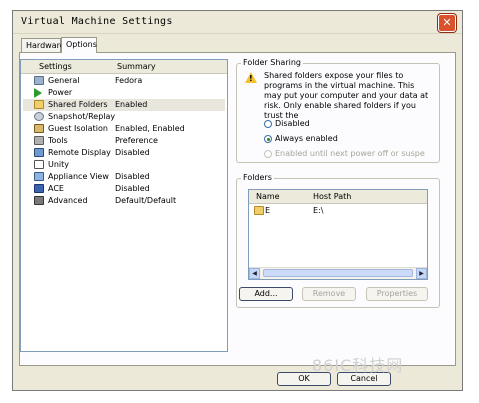 The width and height of the screenshot is (479, 403). What do you see at coordinates (64, 80) in the screenshot?
I see `list-item-label: General` at bounding box center [64, 80].